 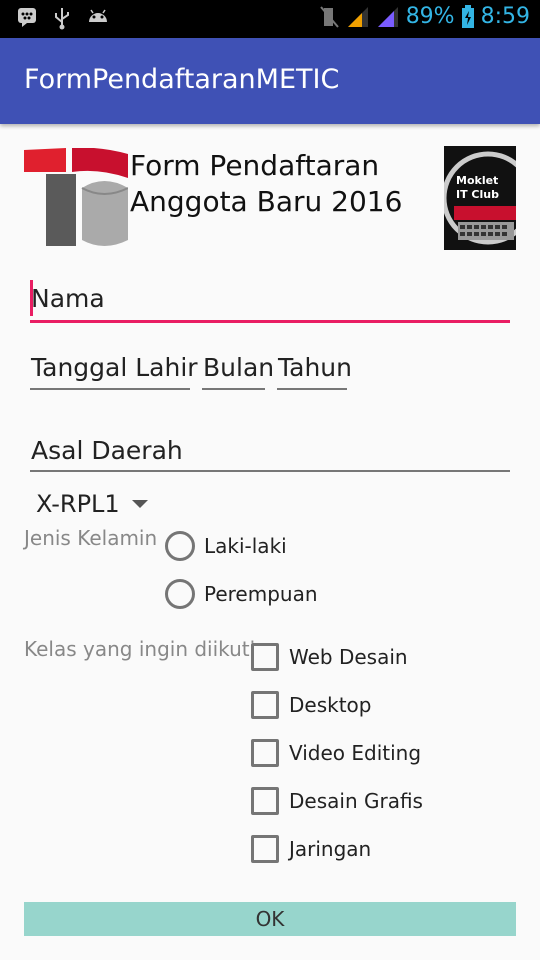 I want to click on kelas-spinner: X-RPL1, so click(x=94, y=505).